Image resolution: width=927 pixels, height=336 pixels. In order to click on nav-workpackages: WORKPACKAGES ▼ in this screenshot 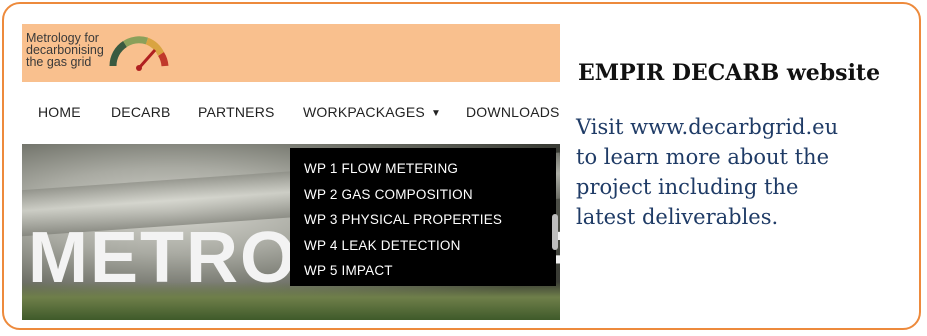, I will do `click(372, 112)`.